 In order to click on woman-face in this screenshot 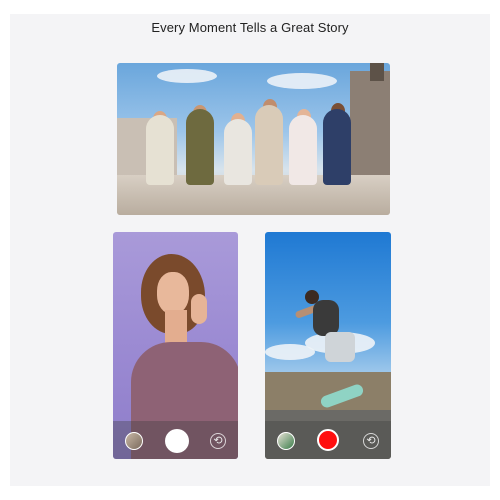, I will do `click(173, 293)`.